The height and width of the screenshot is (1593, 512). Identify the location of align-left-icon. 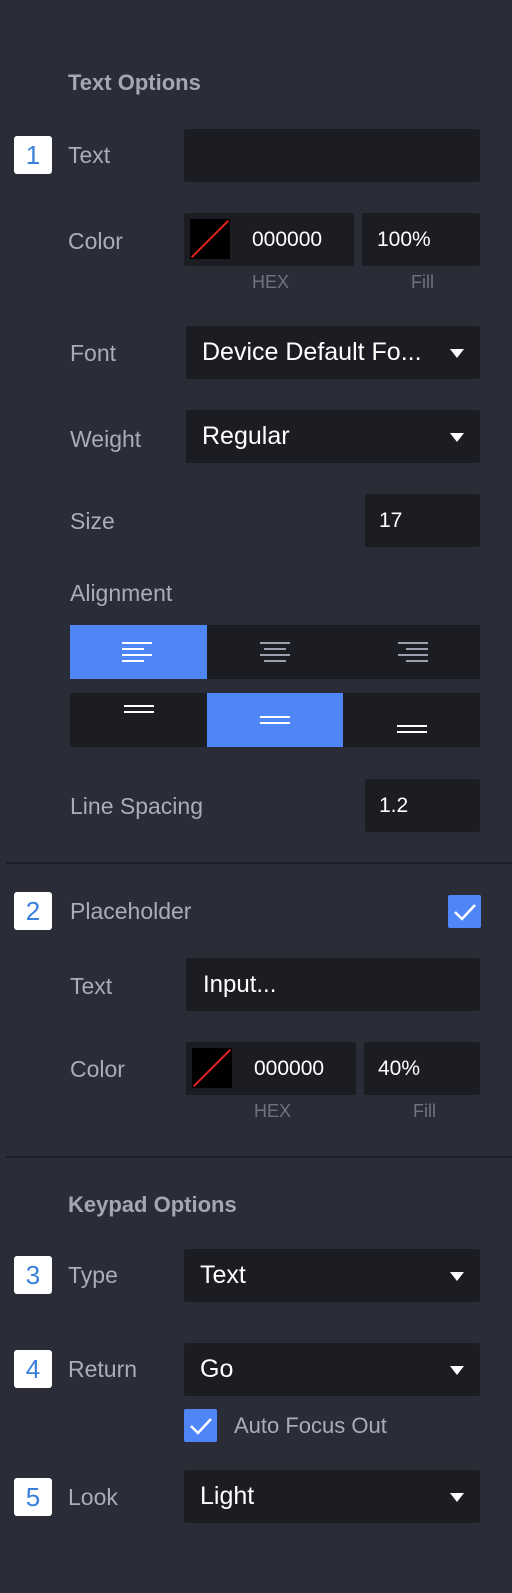
(137, 652).